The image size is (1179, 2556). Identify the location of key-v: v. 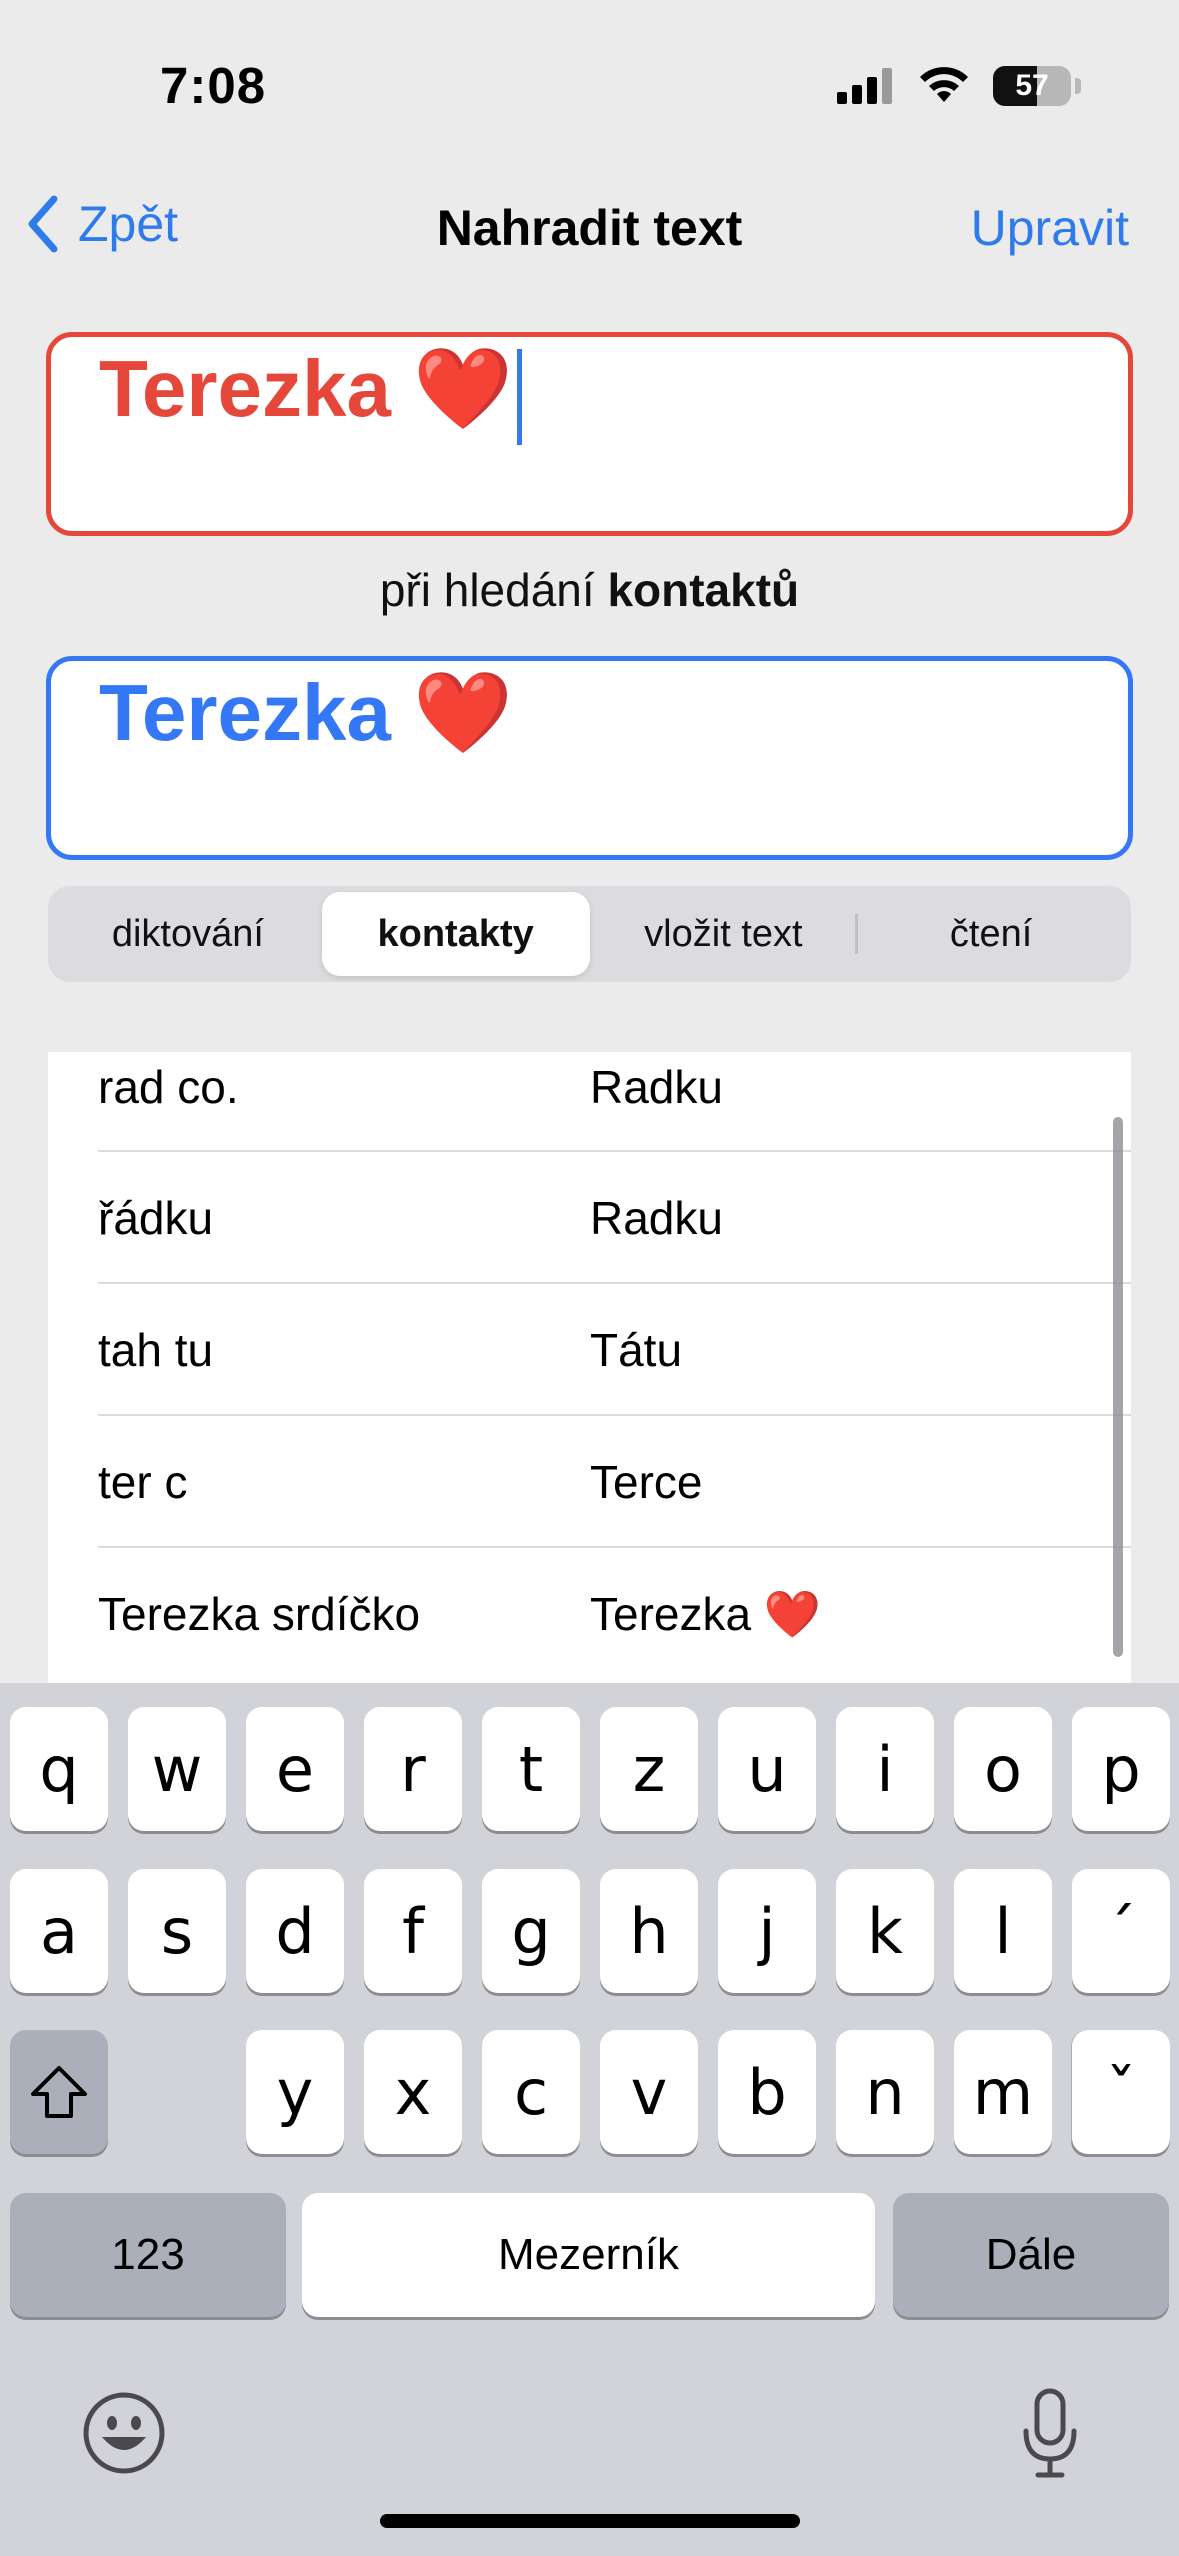
(649, 2092).